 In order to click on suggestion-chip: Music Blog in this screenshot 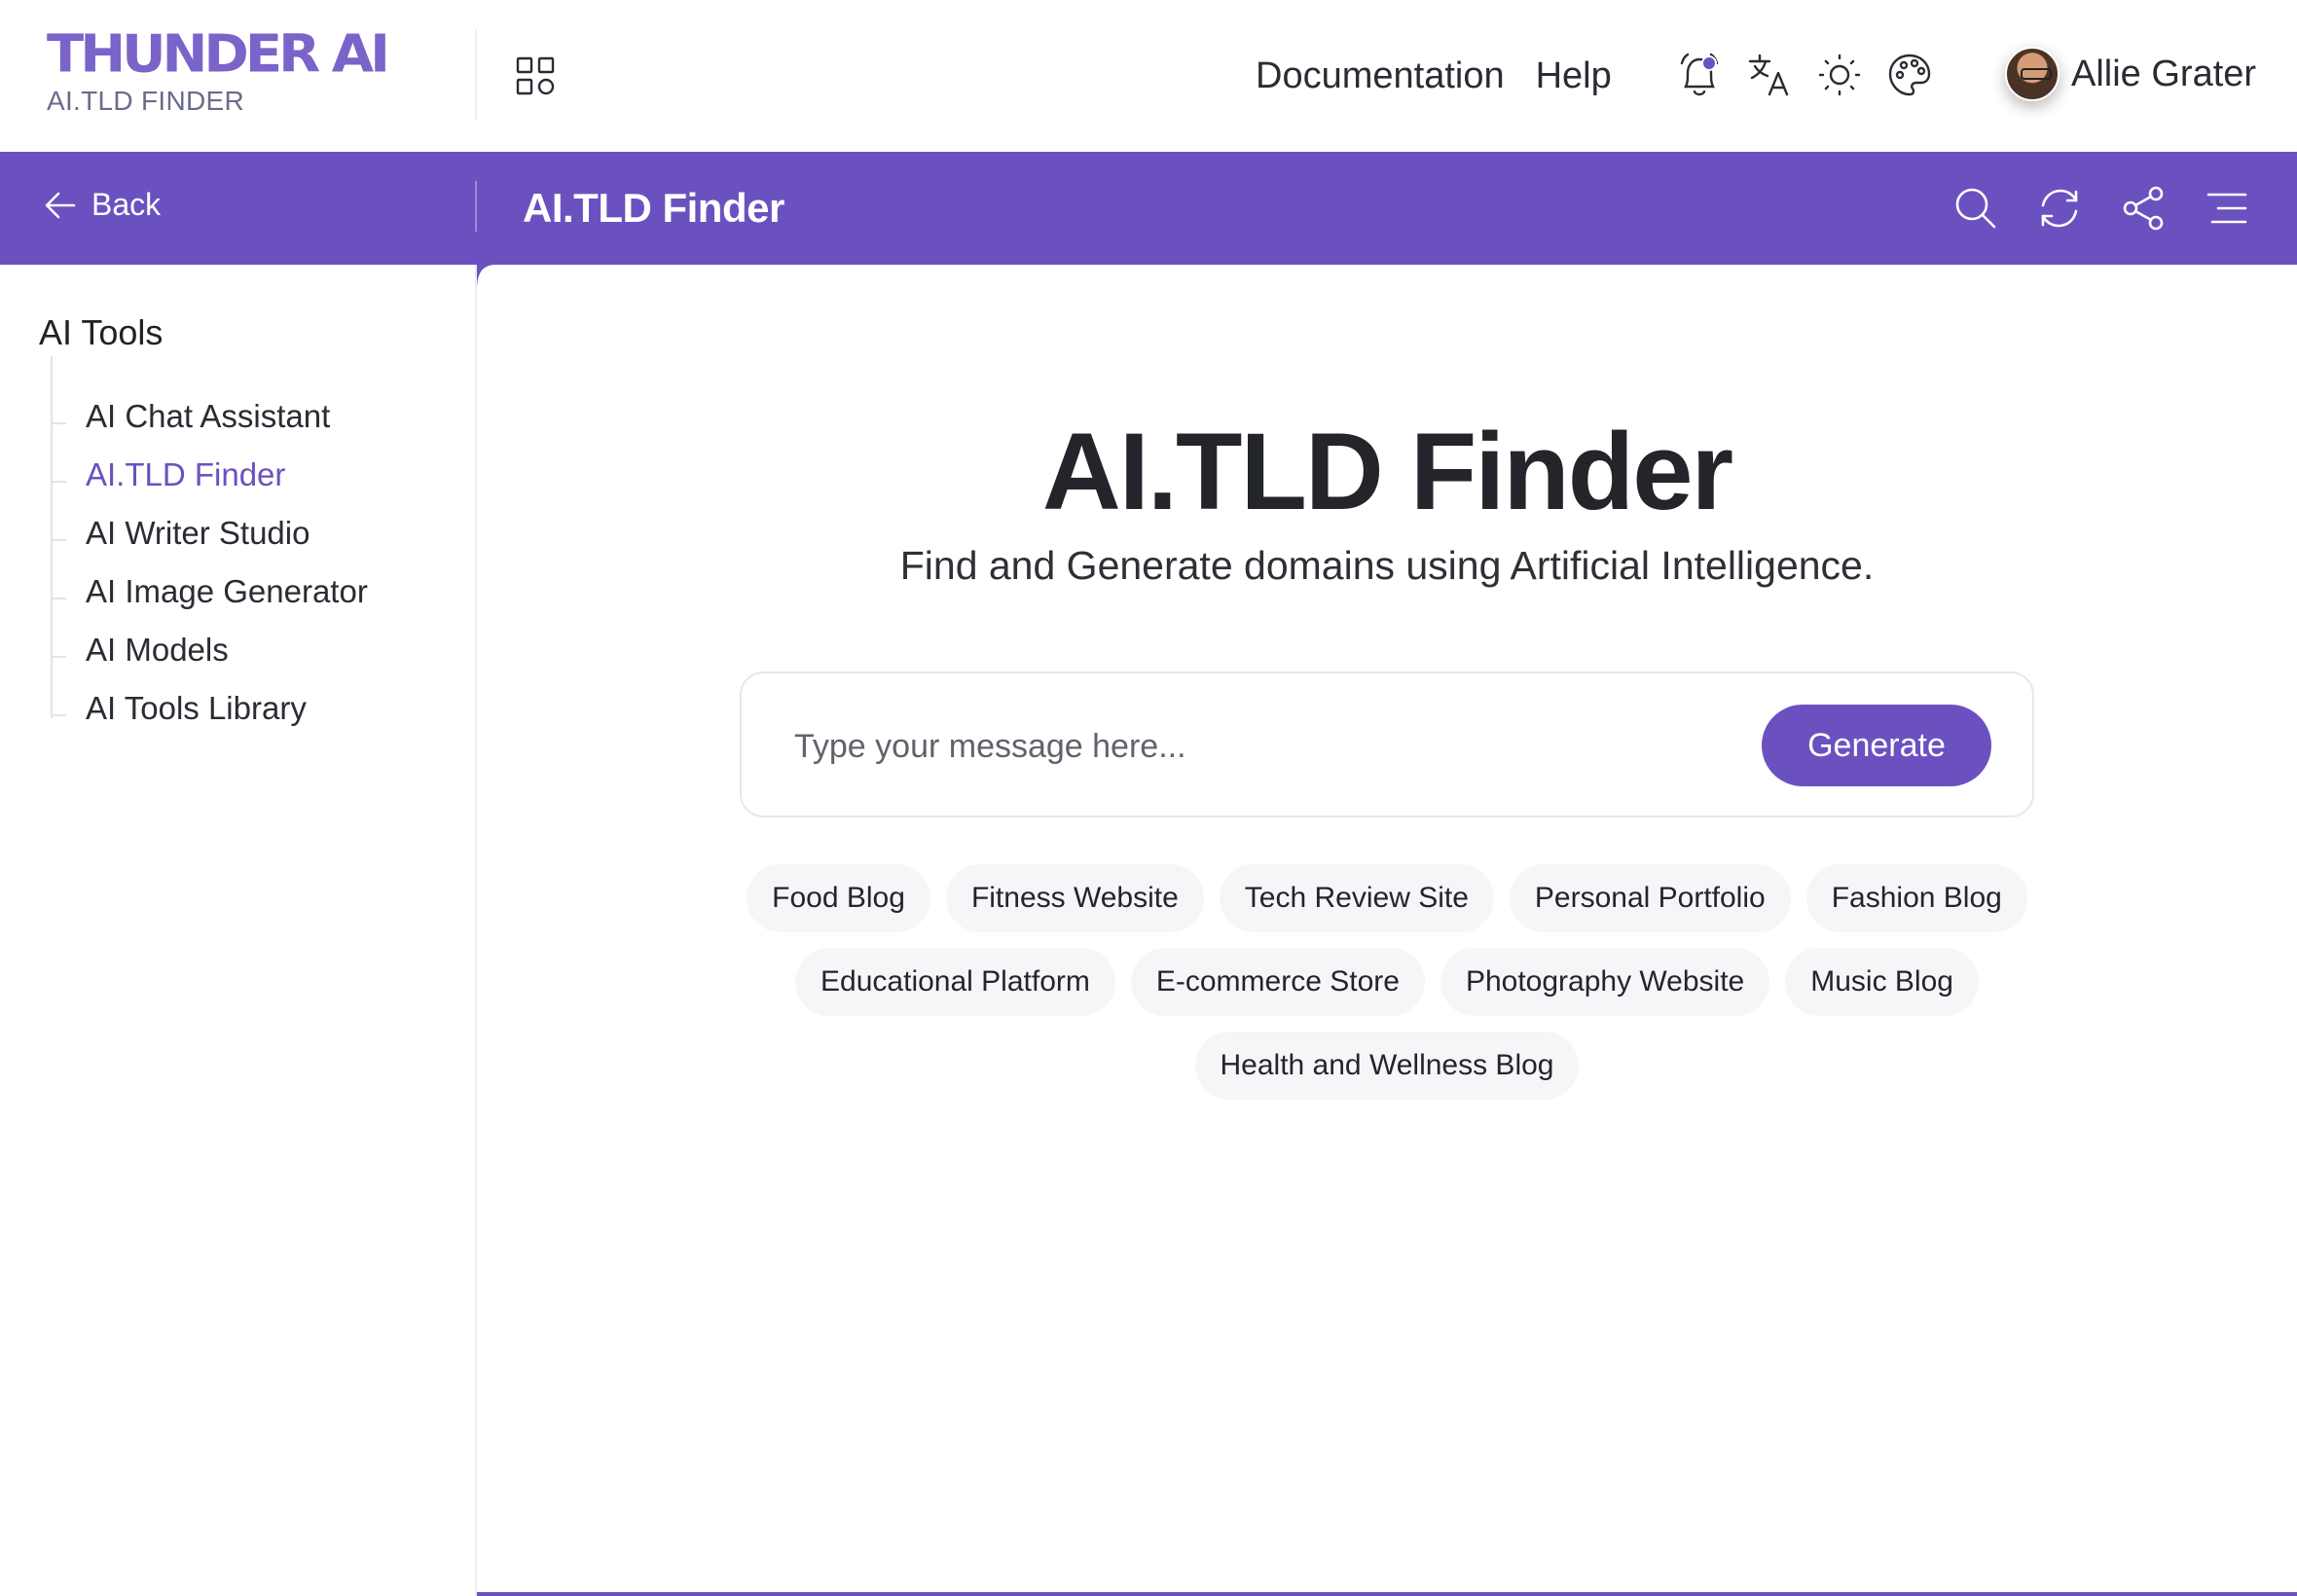, I will do `click(1882, 982)`.